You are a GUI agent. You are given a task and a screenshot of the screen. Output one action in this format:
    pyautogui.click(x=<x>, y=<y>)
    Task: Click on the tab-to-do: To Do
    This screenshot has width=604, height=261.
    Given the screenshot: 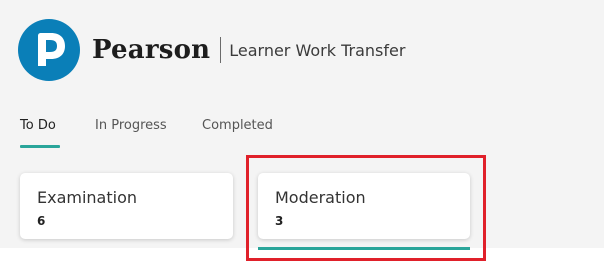 What is the action you would take?
    pyautogui.click(x=38, y=125)
    